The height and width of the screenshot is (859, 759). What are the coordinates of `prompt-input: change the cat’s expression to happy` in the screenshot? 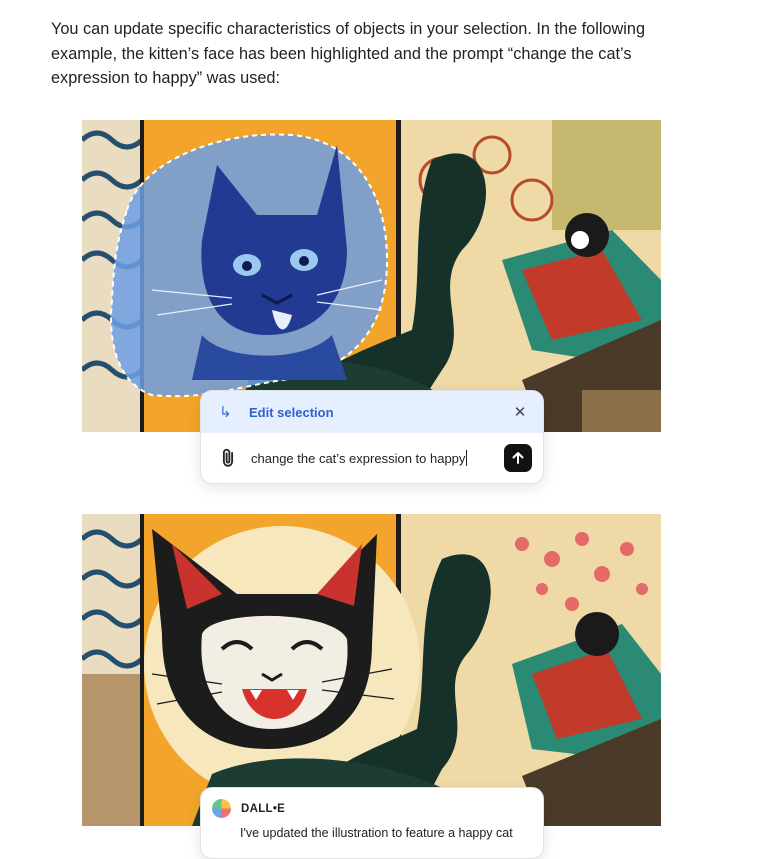 It's located at (377, 458).